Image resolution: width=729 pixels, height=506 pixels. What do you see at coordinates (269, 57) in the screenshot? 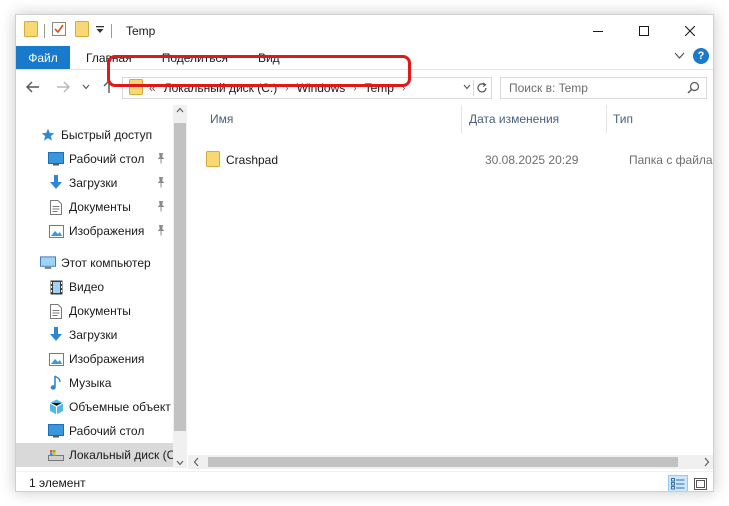
I see `tab-view: Вид` at bounding box center [269, 57].